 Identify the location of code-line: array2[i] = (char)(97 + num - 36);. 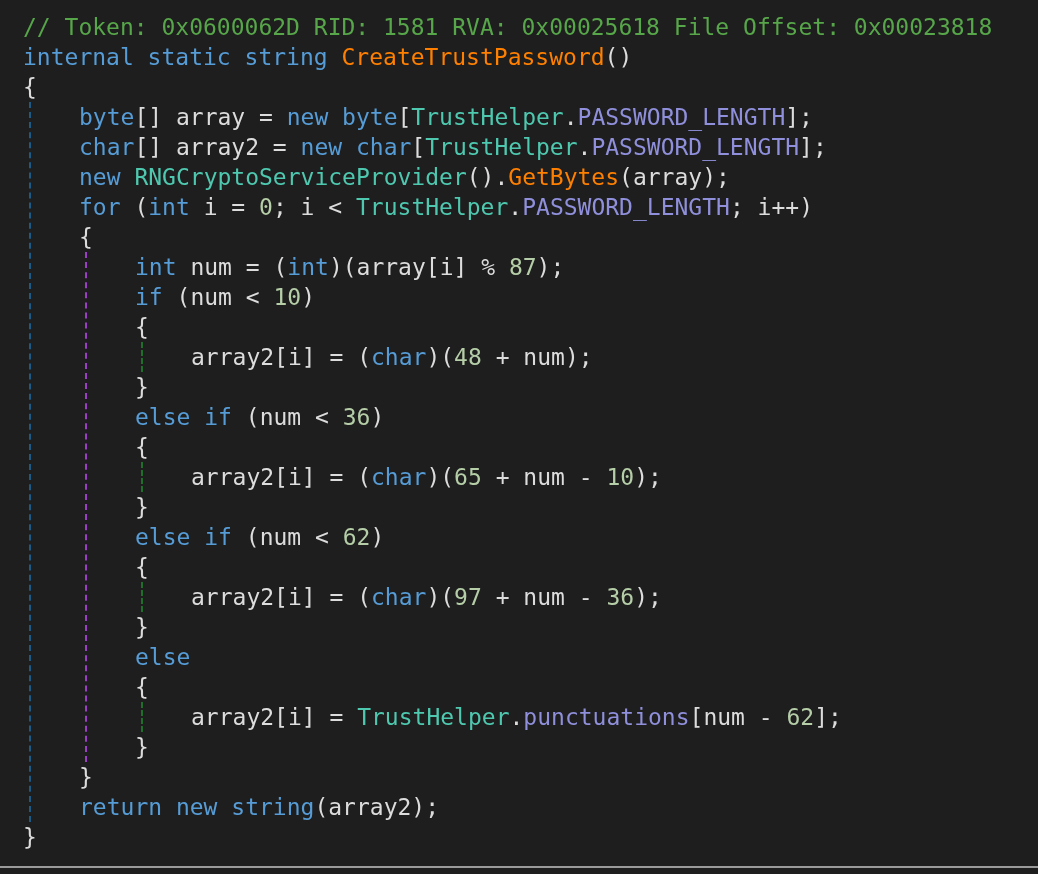
(426, 597).